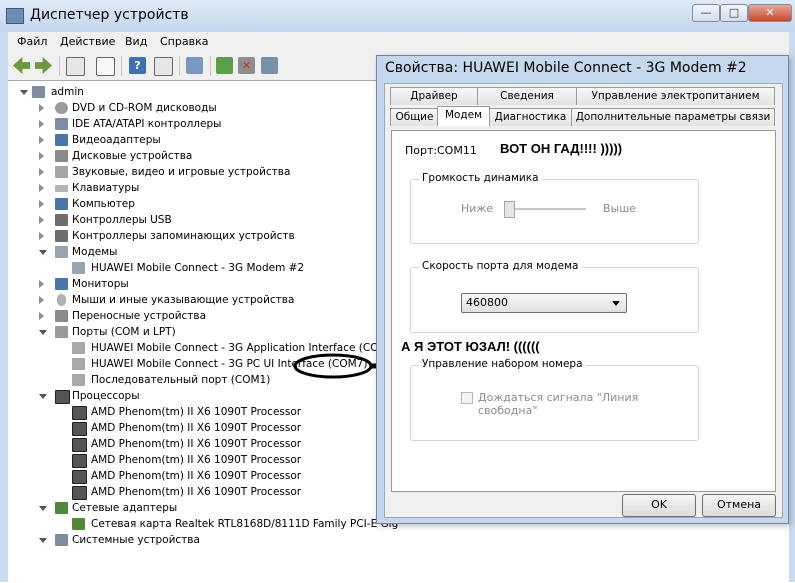 This screenshot has height=583, width=795. Describe the element at coordinates (500, 266) in the screenshot. I see `speed-group-label: Скорость порта для модема` at that location.